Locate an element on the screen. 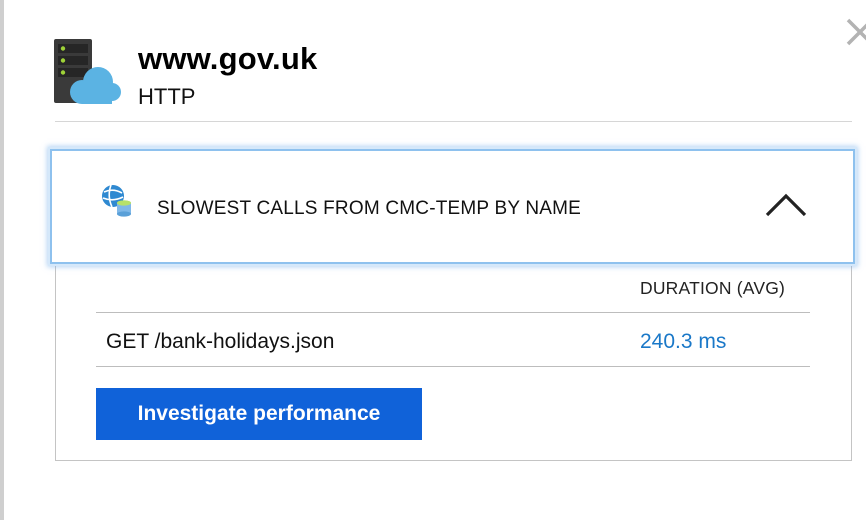 The image size is (866, 520). page-title: www.gov.uk is located at coordinates (228, 58).